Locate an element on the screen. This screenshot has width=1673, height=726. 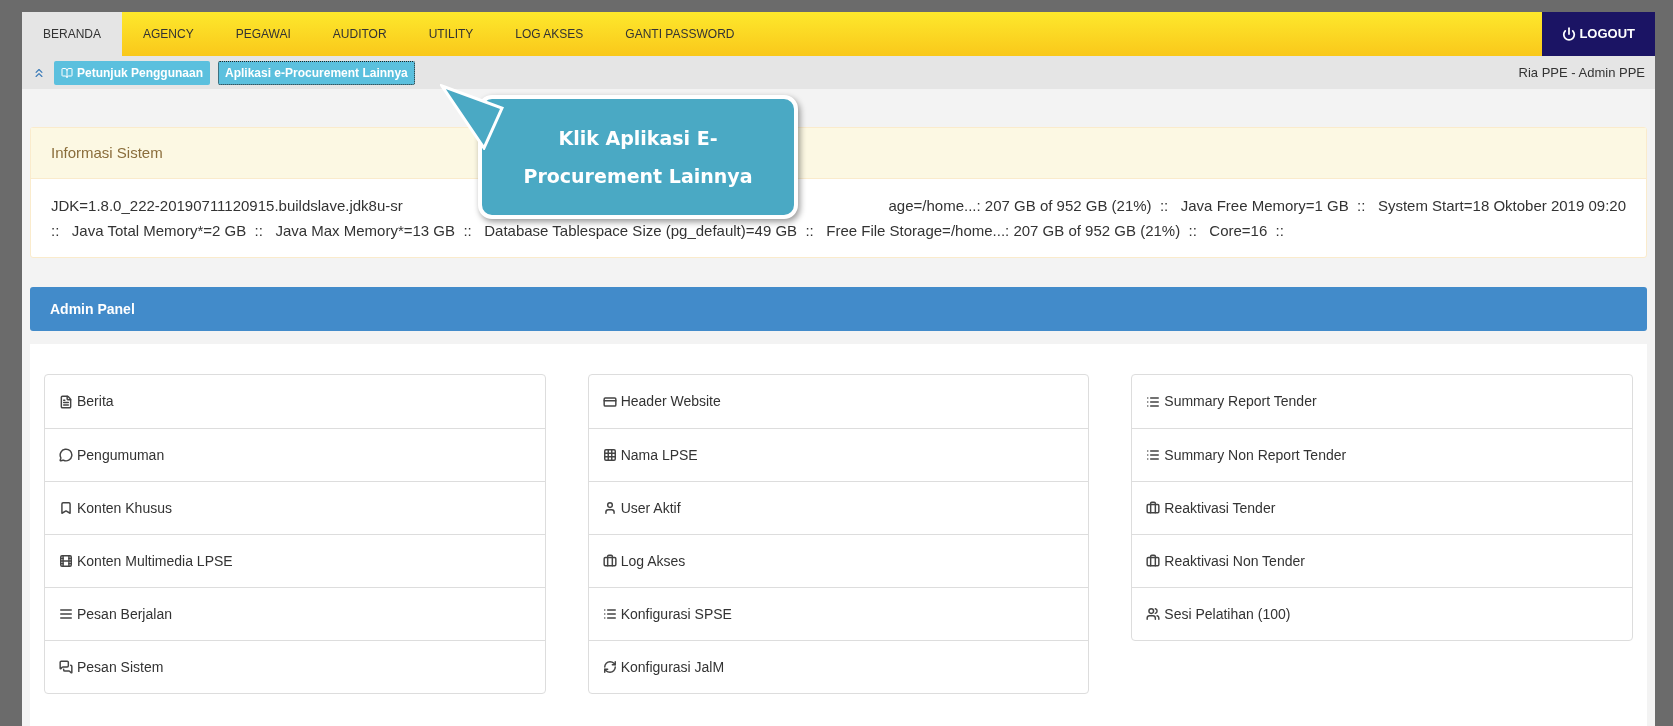
menu-item: Nama LPSE is located at coordinates (838, 454).